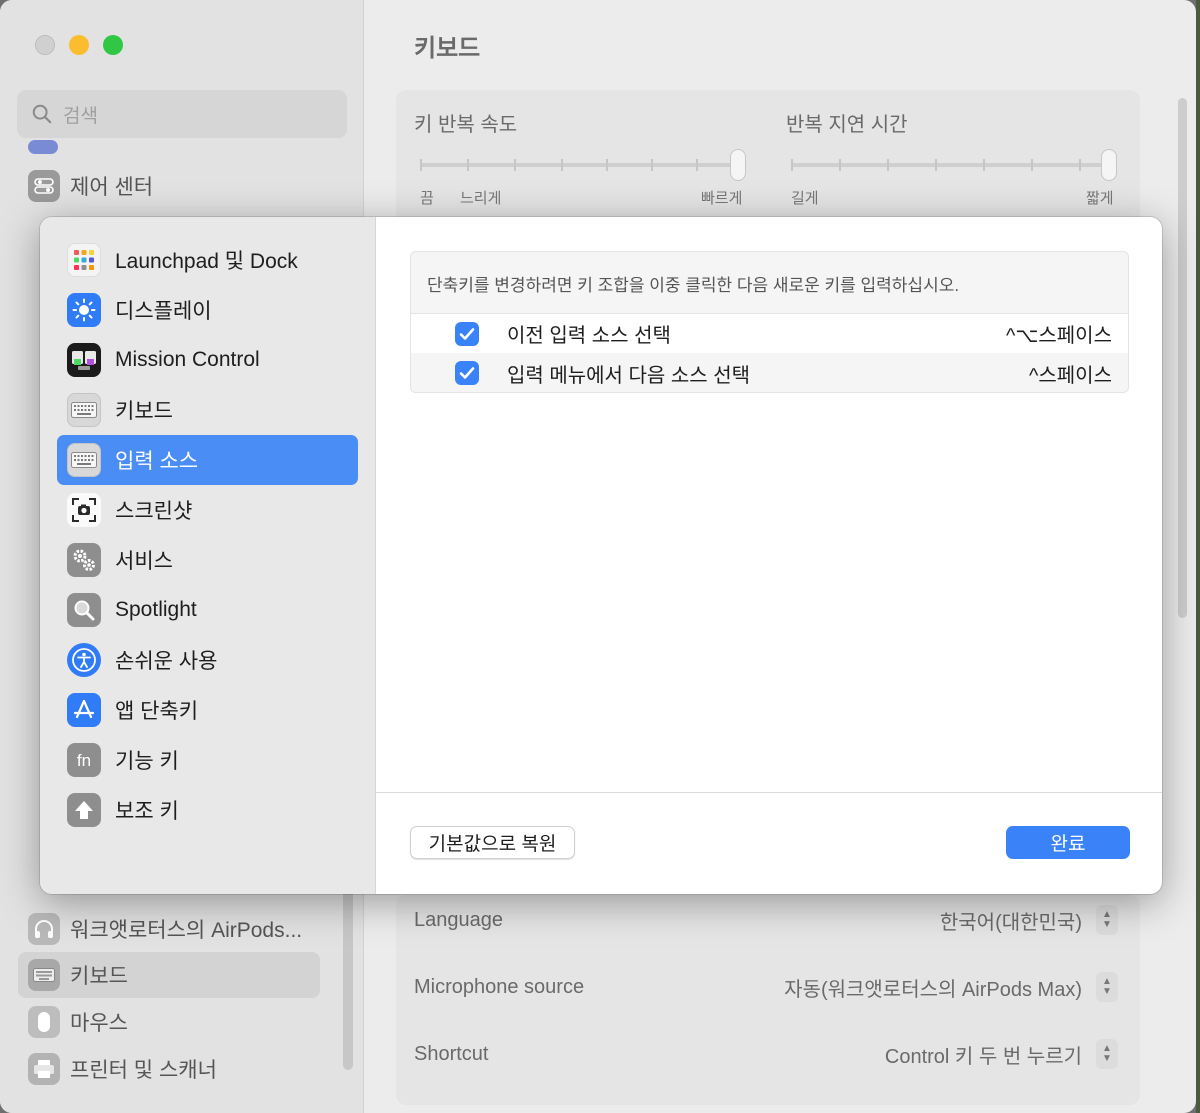  I want to click on zoom-window-button, so click(113, 45).